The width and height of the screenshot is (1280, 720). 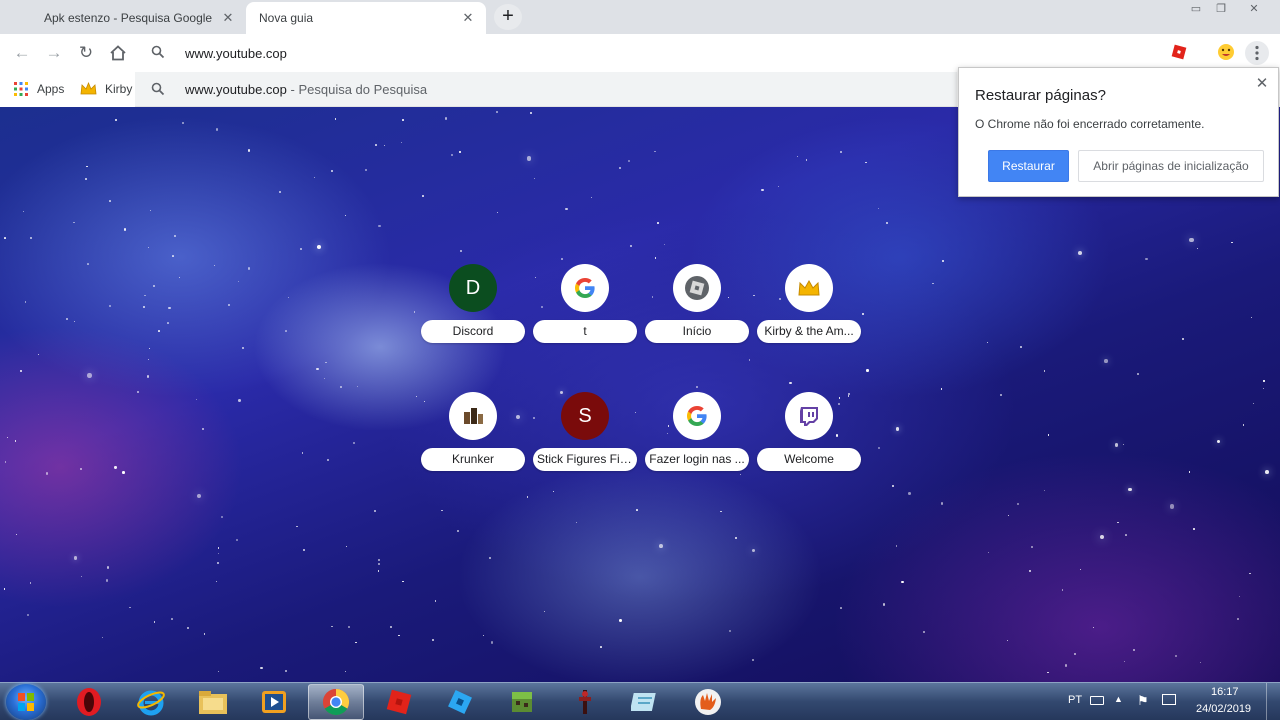 What do you see at coordinates (508, 17) in the screenshot?
I see `new-tab-button: +` at bounding box center [508, 17].